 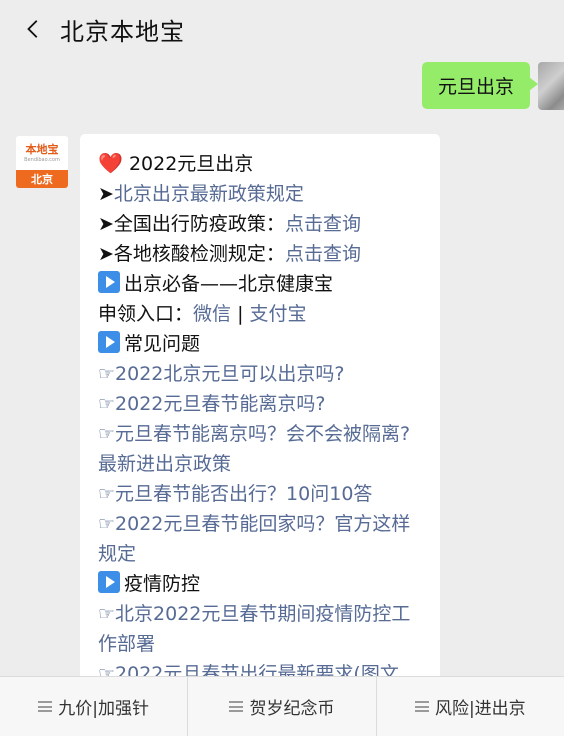 What do you see at coordinates (551, 86) in the screenshot?
I see `user-avatar` at bounding box center [551, 86].